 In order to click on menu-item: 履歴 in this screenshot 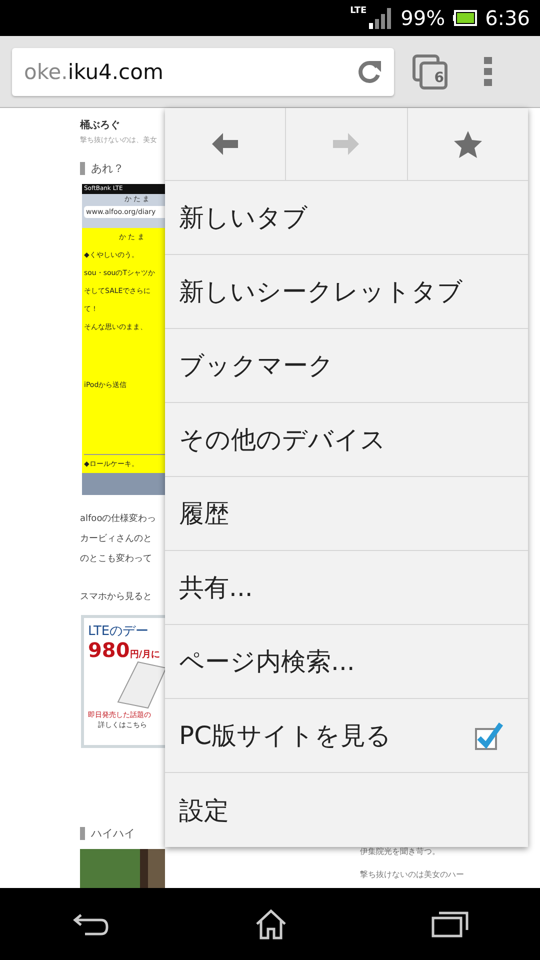, I will do `click(346, 514)`.